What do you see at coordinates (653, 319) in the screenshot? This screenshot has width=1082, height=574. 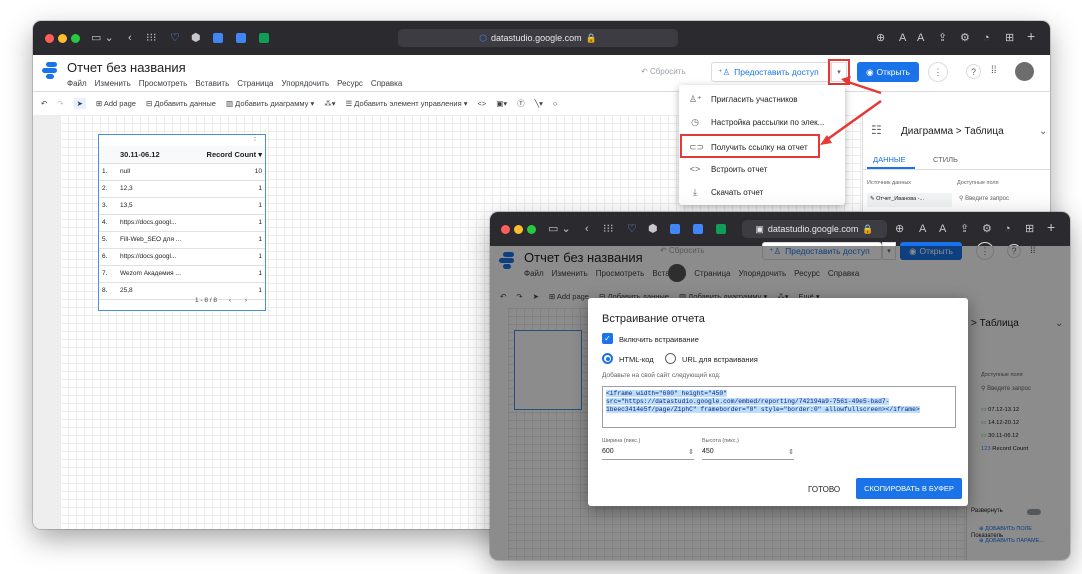 I see `dialog-title: Встраивание отчета` at bounding box center [653, 319].